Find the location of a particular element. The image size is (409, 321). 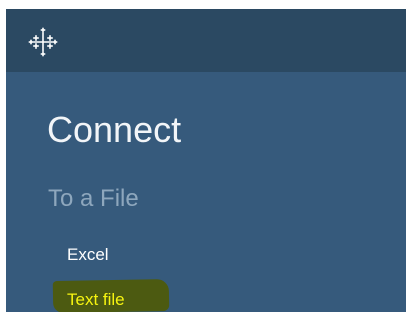

section-to-a-file: To a File is located at coordinates (93, 198).